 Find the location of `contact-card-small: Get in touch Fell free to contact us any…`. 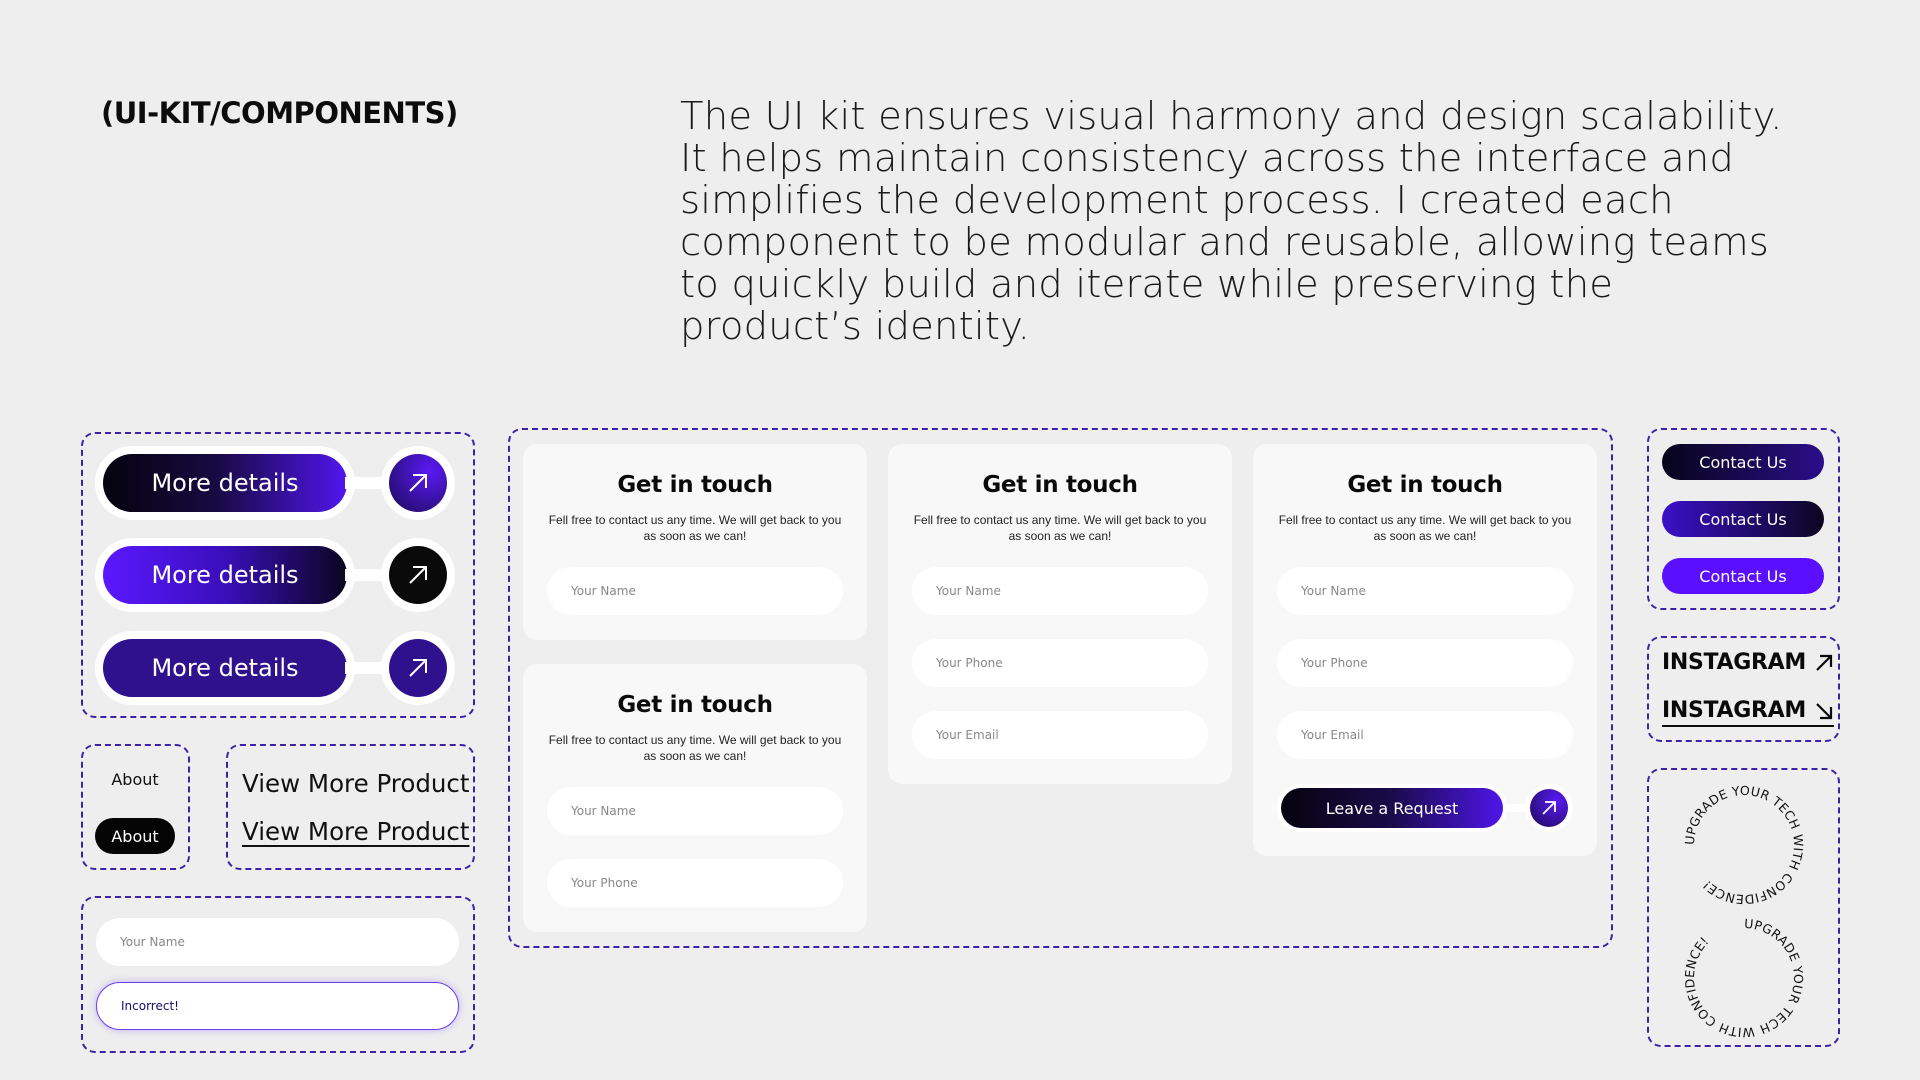

contact-card-small: Get in touch Fell free to contact us any… is located at coordinates (695, 542).